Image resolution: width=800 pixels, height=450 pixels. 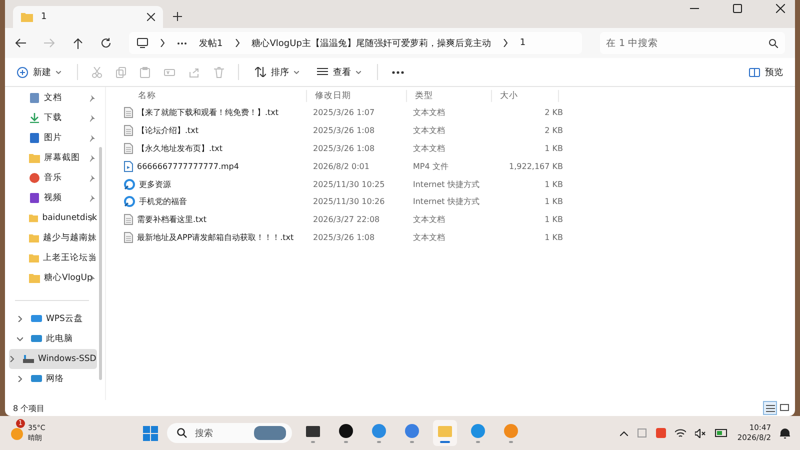 I want to click on sidebar-item: 糖心VlogUp, so click(x=53, y=278).